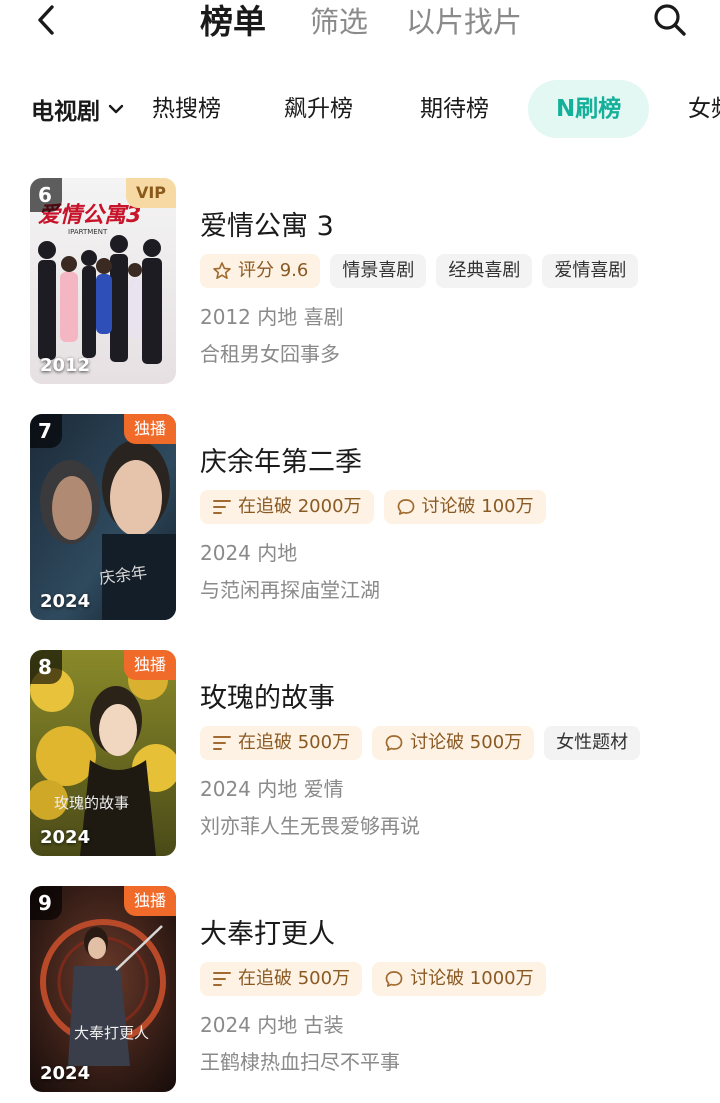 Image resolution: width=720 pixels, height=1103 pixels. I want to click on genre-tag: 情景喜剧, so click(378, 271).